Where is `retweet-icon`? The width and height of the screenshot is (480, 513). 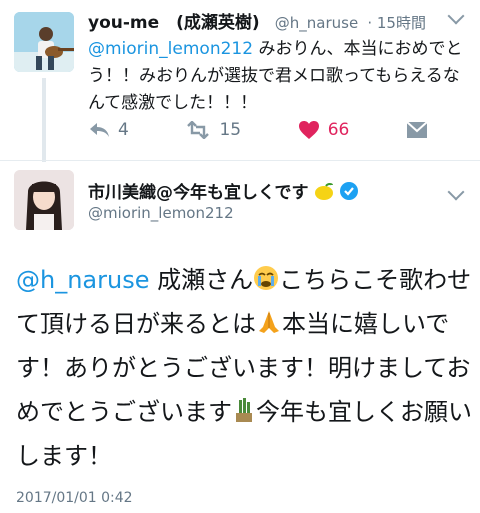 retweet-icon is located at coordinates (198, 130).